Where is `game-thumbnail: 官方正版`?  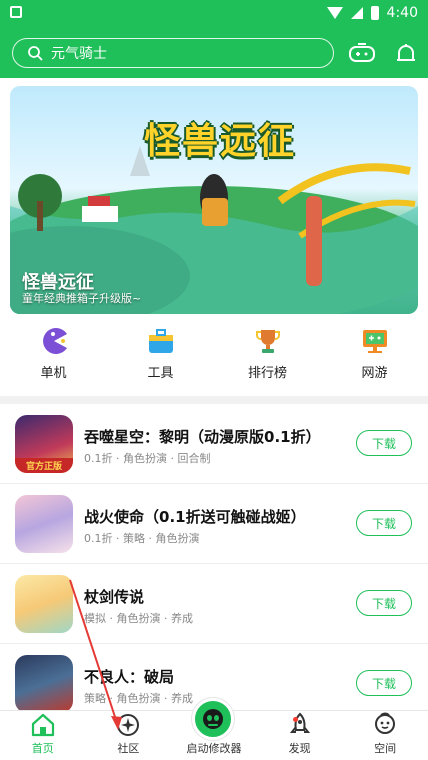 game-thumbnail: 官方正版 is located at coordinates (44, 444).